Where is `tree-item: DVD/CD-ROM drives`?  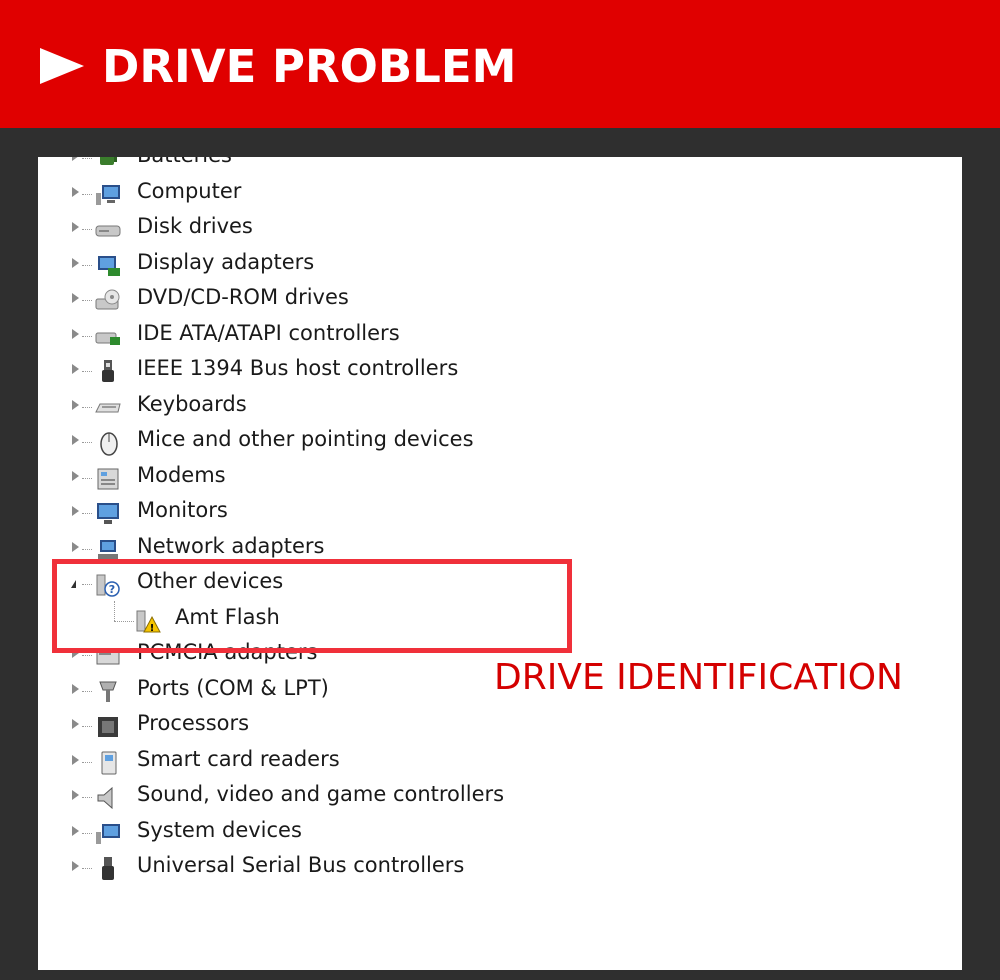
tree-item: DVD/CD-ROM drives is located at coordinates (318, 301).